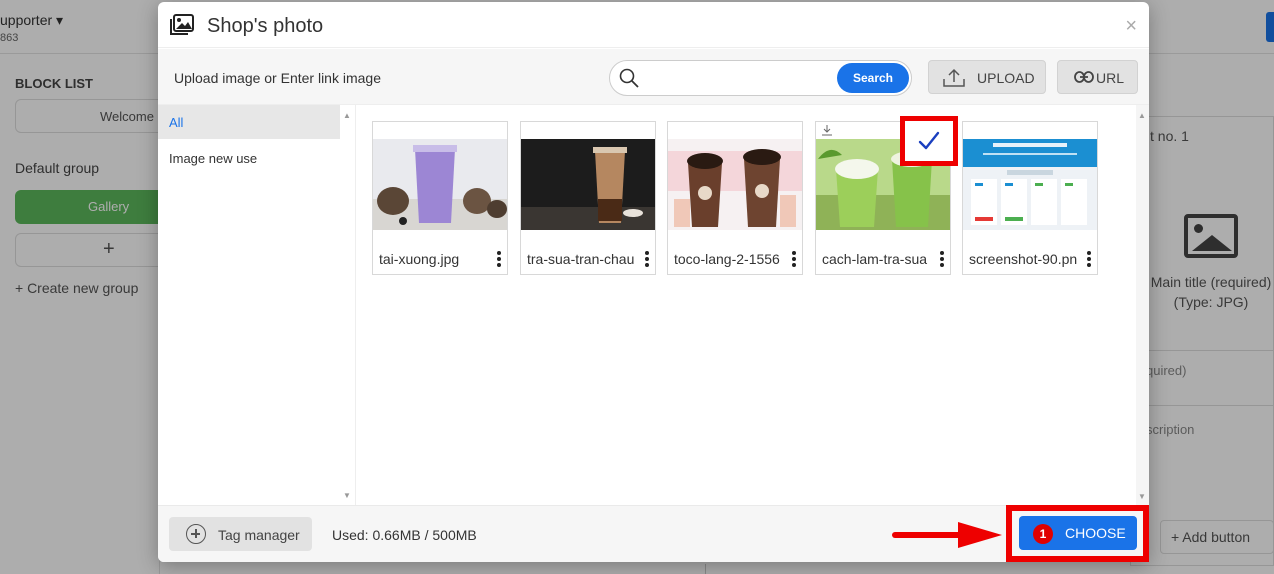  I want to click on plus-circle-icon, so click(196, 534).